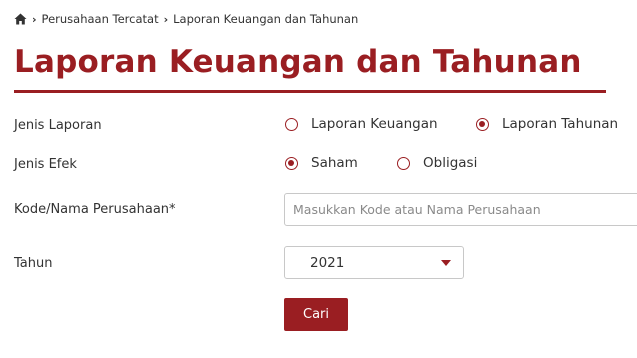 The width and height of the screenshot is (637, 358). What do you see at coordinates (58, 125) in the screenshot?
I see `jenis-laporan-label: Jenis Laporan` at bounding box center [58, 125].